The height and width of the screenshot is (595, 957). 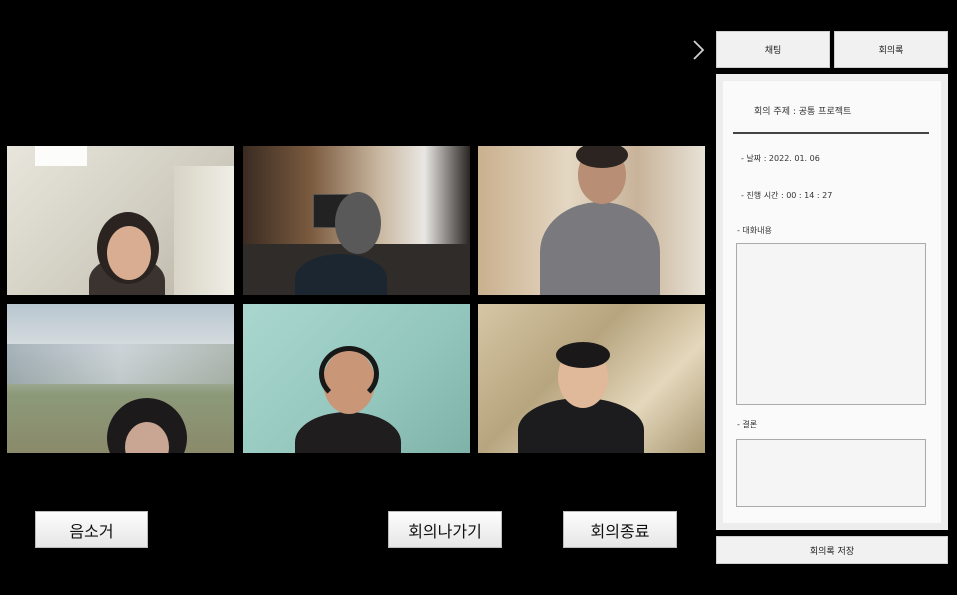 I want to click on leave-meeting-button: 회의나가기, so click(x=445, y=529).